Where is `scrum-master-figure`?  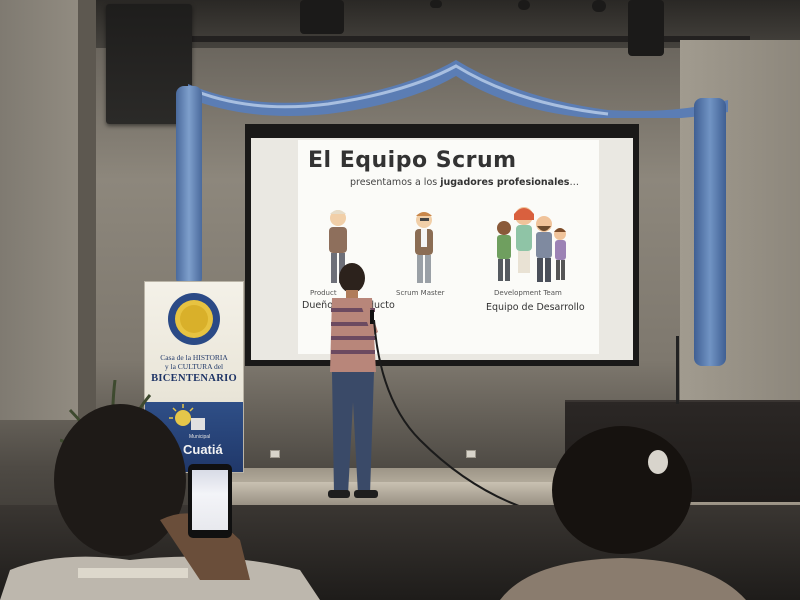
scrum-master-figure is located at coordinates (424, 247).